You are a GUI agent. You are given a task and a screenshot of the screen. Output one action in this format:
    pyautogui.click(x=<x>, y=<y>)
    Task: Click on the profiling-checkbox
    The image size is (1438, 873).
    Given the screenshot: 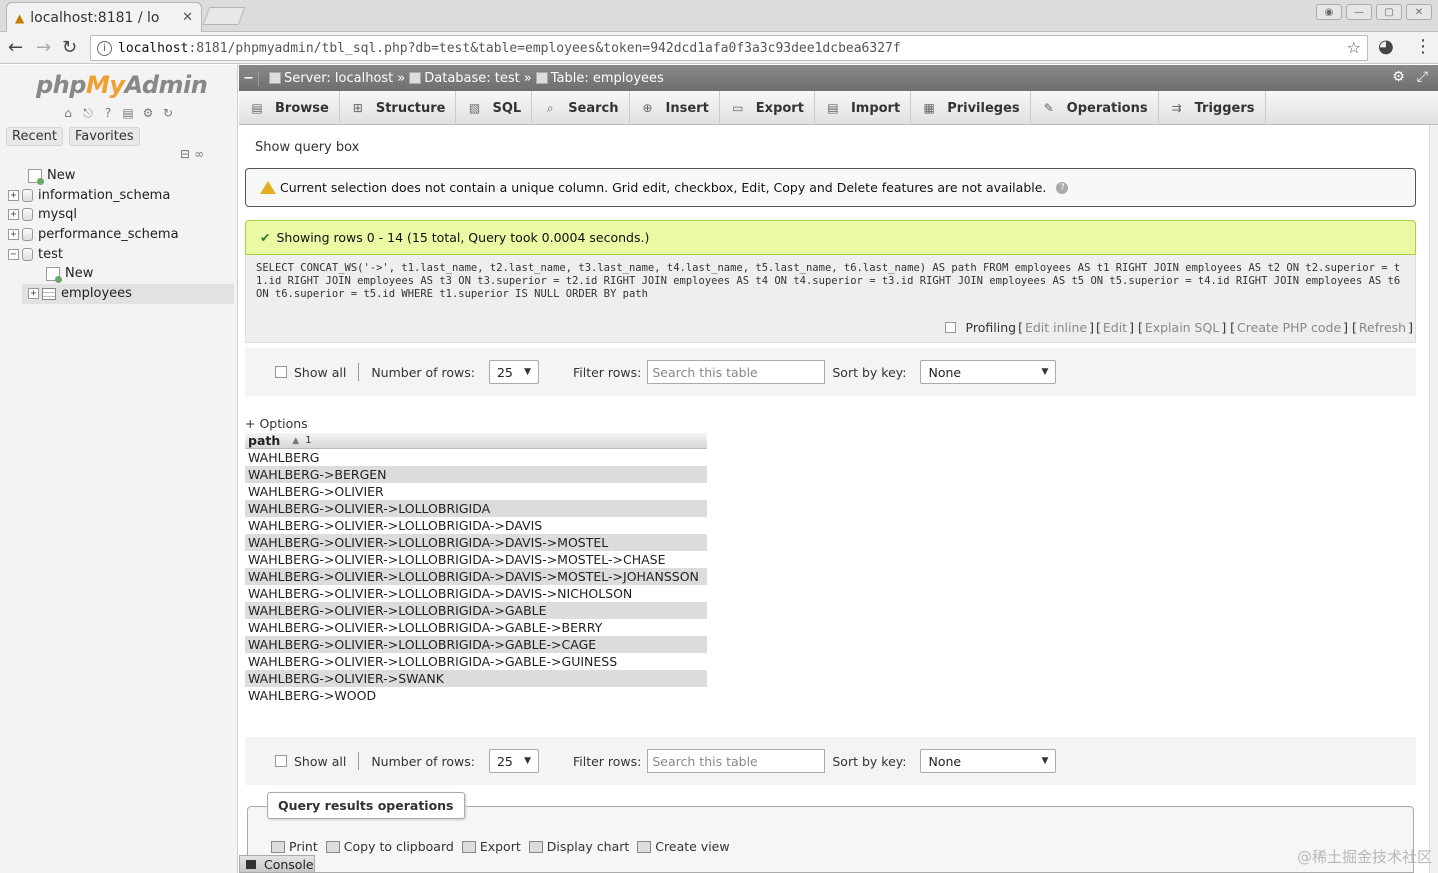 What is the action you would take?
    pyautogui.click(x=950, y=327)
    